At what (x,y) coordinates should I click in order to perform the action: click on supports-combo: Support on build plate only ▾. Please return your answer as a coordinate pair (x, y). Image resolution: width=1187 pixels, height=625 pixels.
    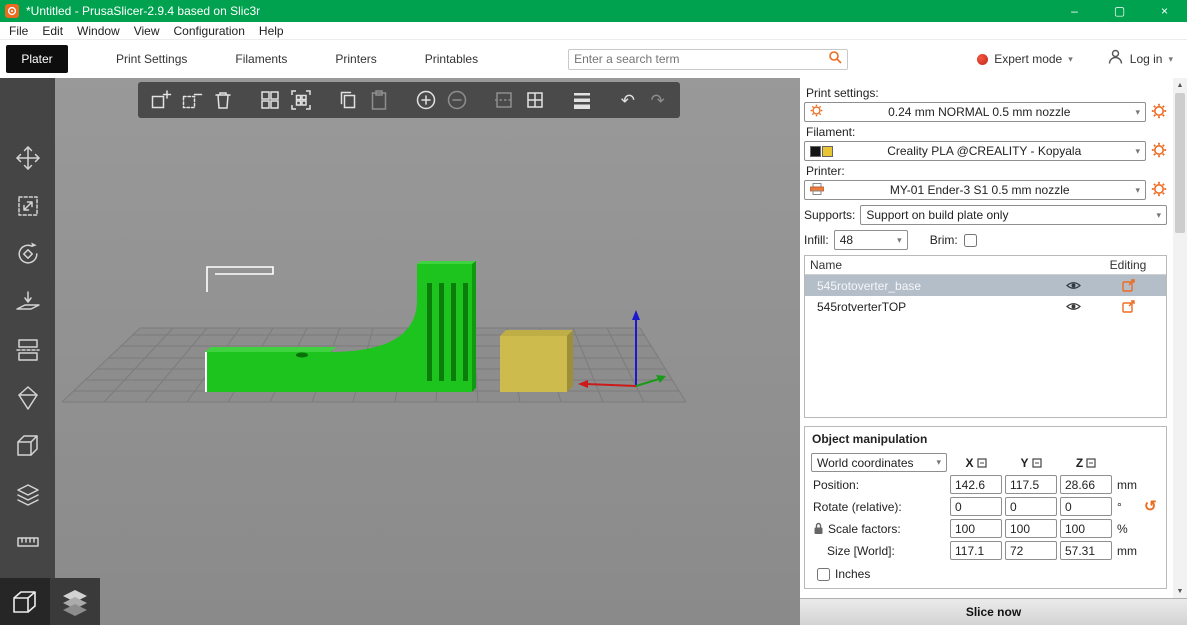
    Looking at the image, I should click on (1013, 215).